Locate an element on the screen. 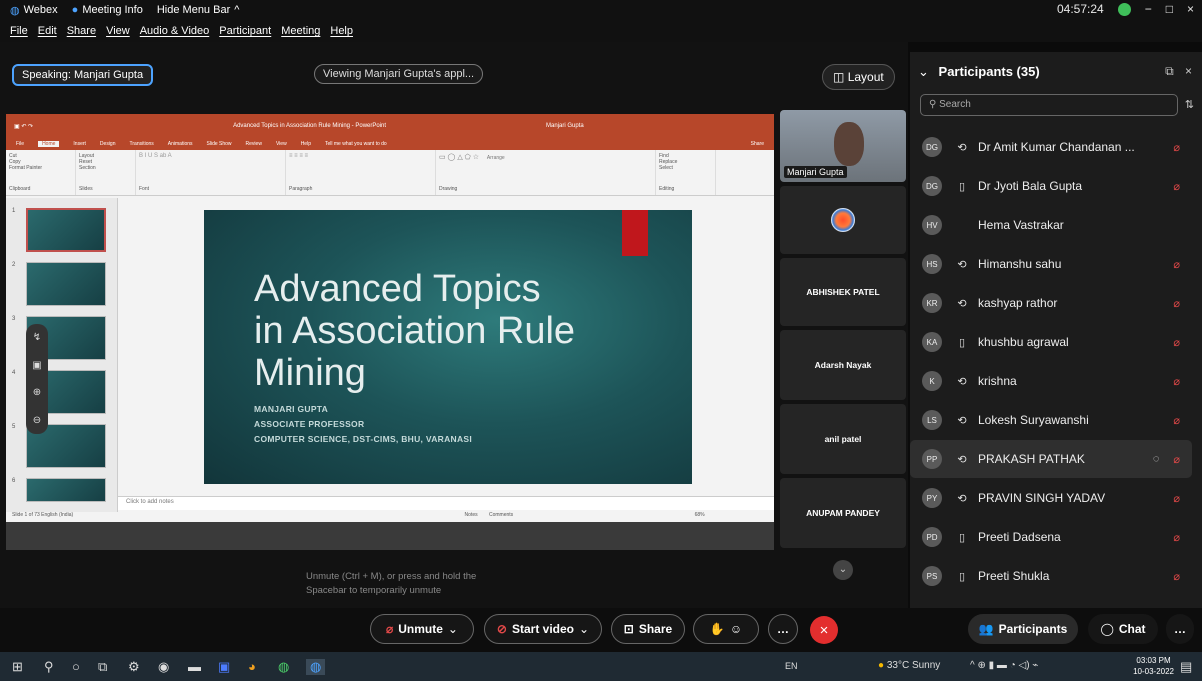 The image size is (1202, 681). ppt-tab-home: Home is located at coordinates (49, 144).